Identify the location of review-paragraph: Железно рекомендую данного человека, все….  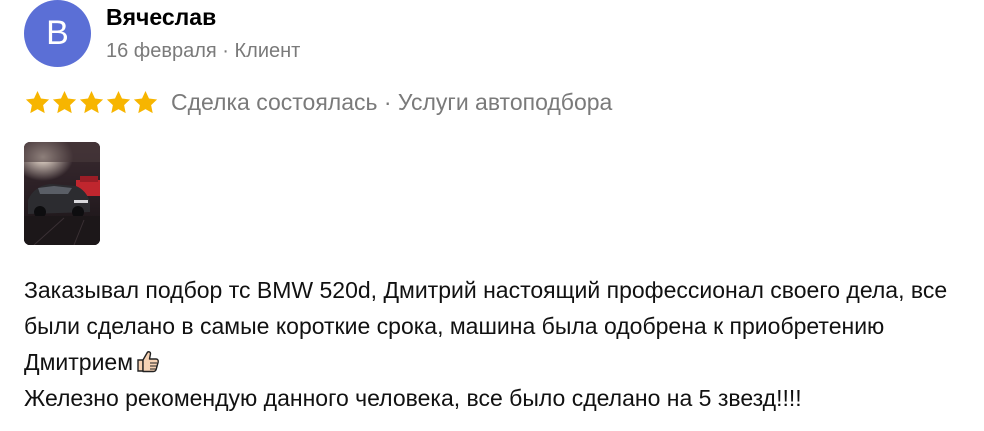
(413, 398).